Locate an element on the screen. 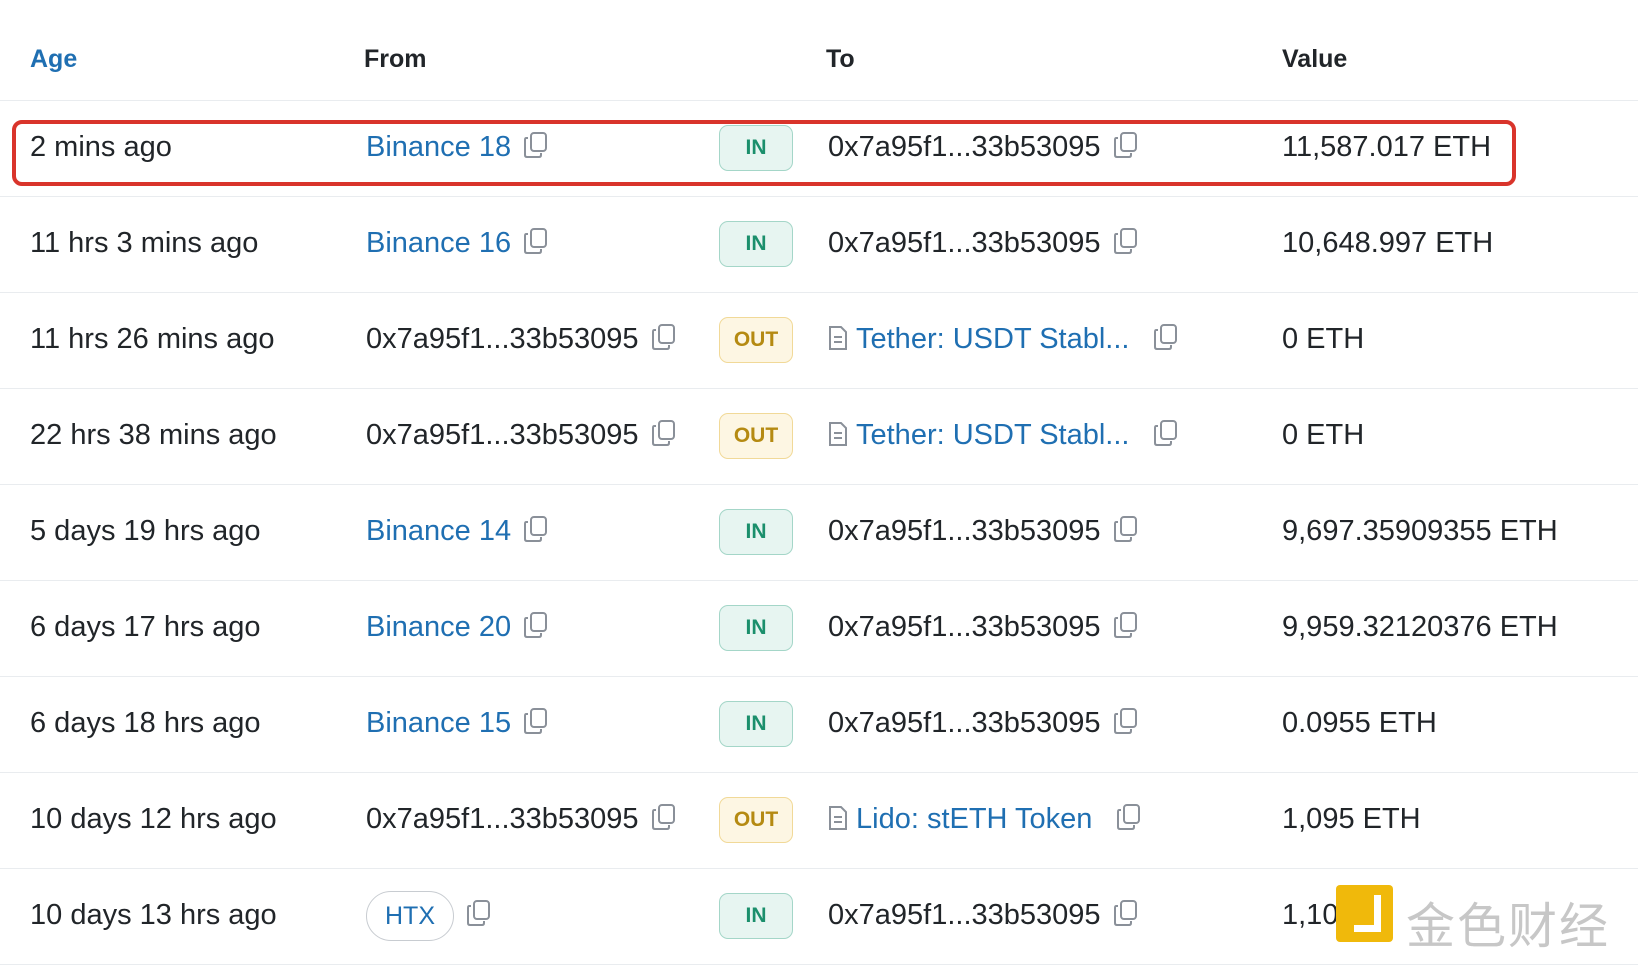 The height and width of the screenshot is (965, 1638). from-cell: Binance 15 is located at coordinates (457, 723).